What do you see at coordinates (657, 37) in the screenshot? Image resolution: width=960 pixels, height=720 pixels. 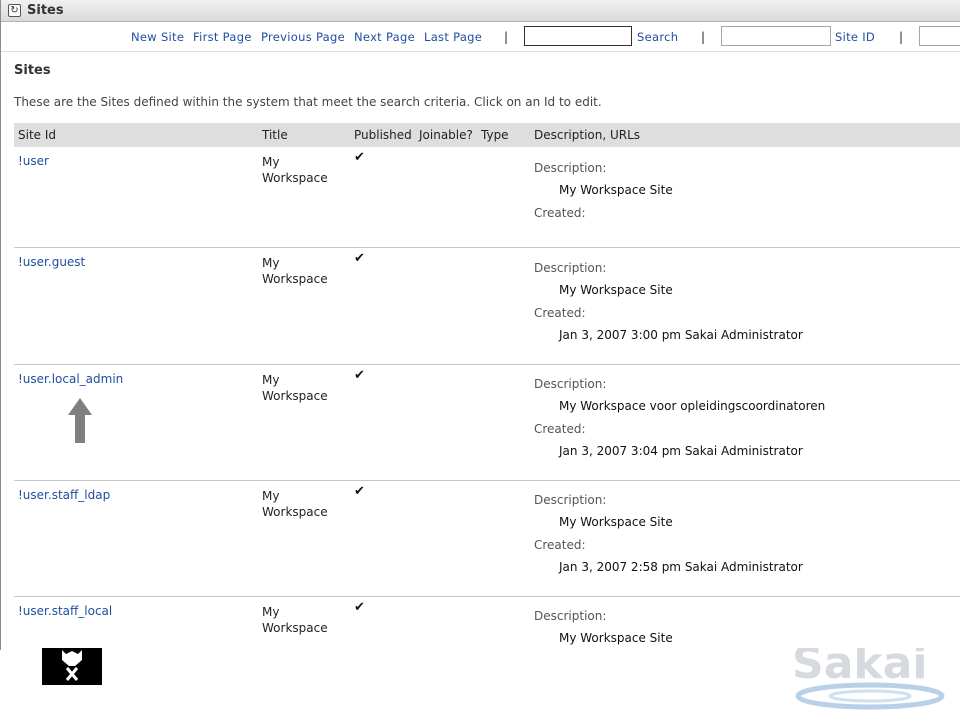 I see `search-link: Search` at bounding box center [657, 37].